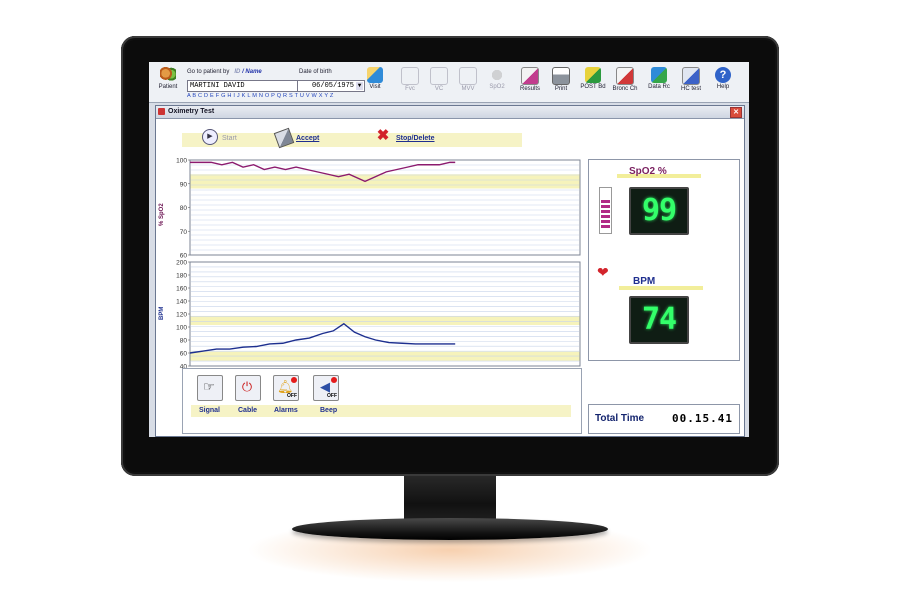  Describe the element at coordinates (168, 87) in the screenshot. I see `patient-label: Patient` at that location.